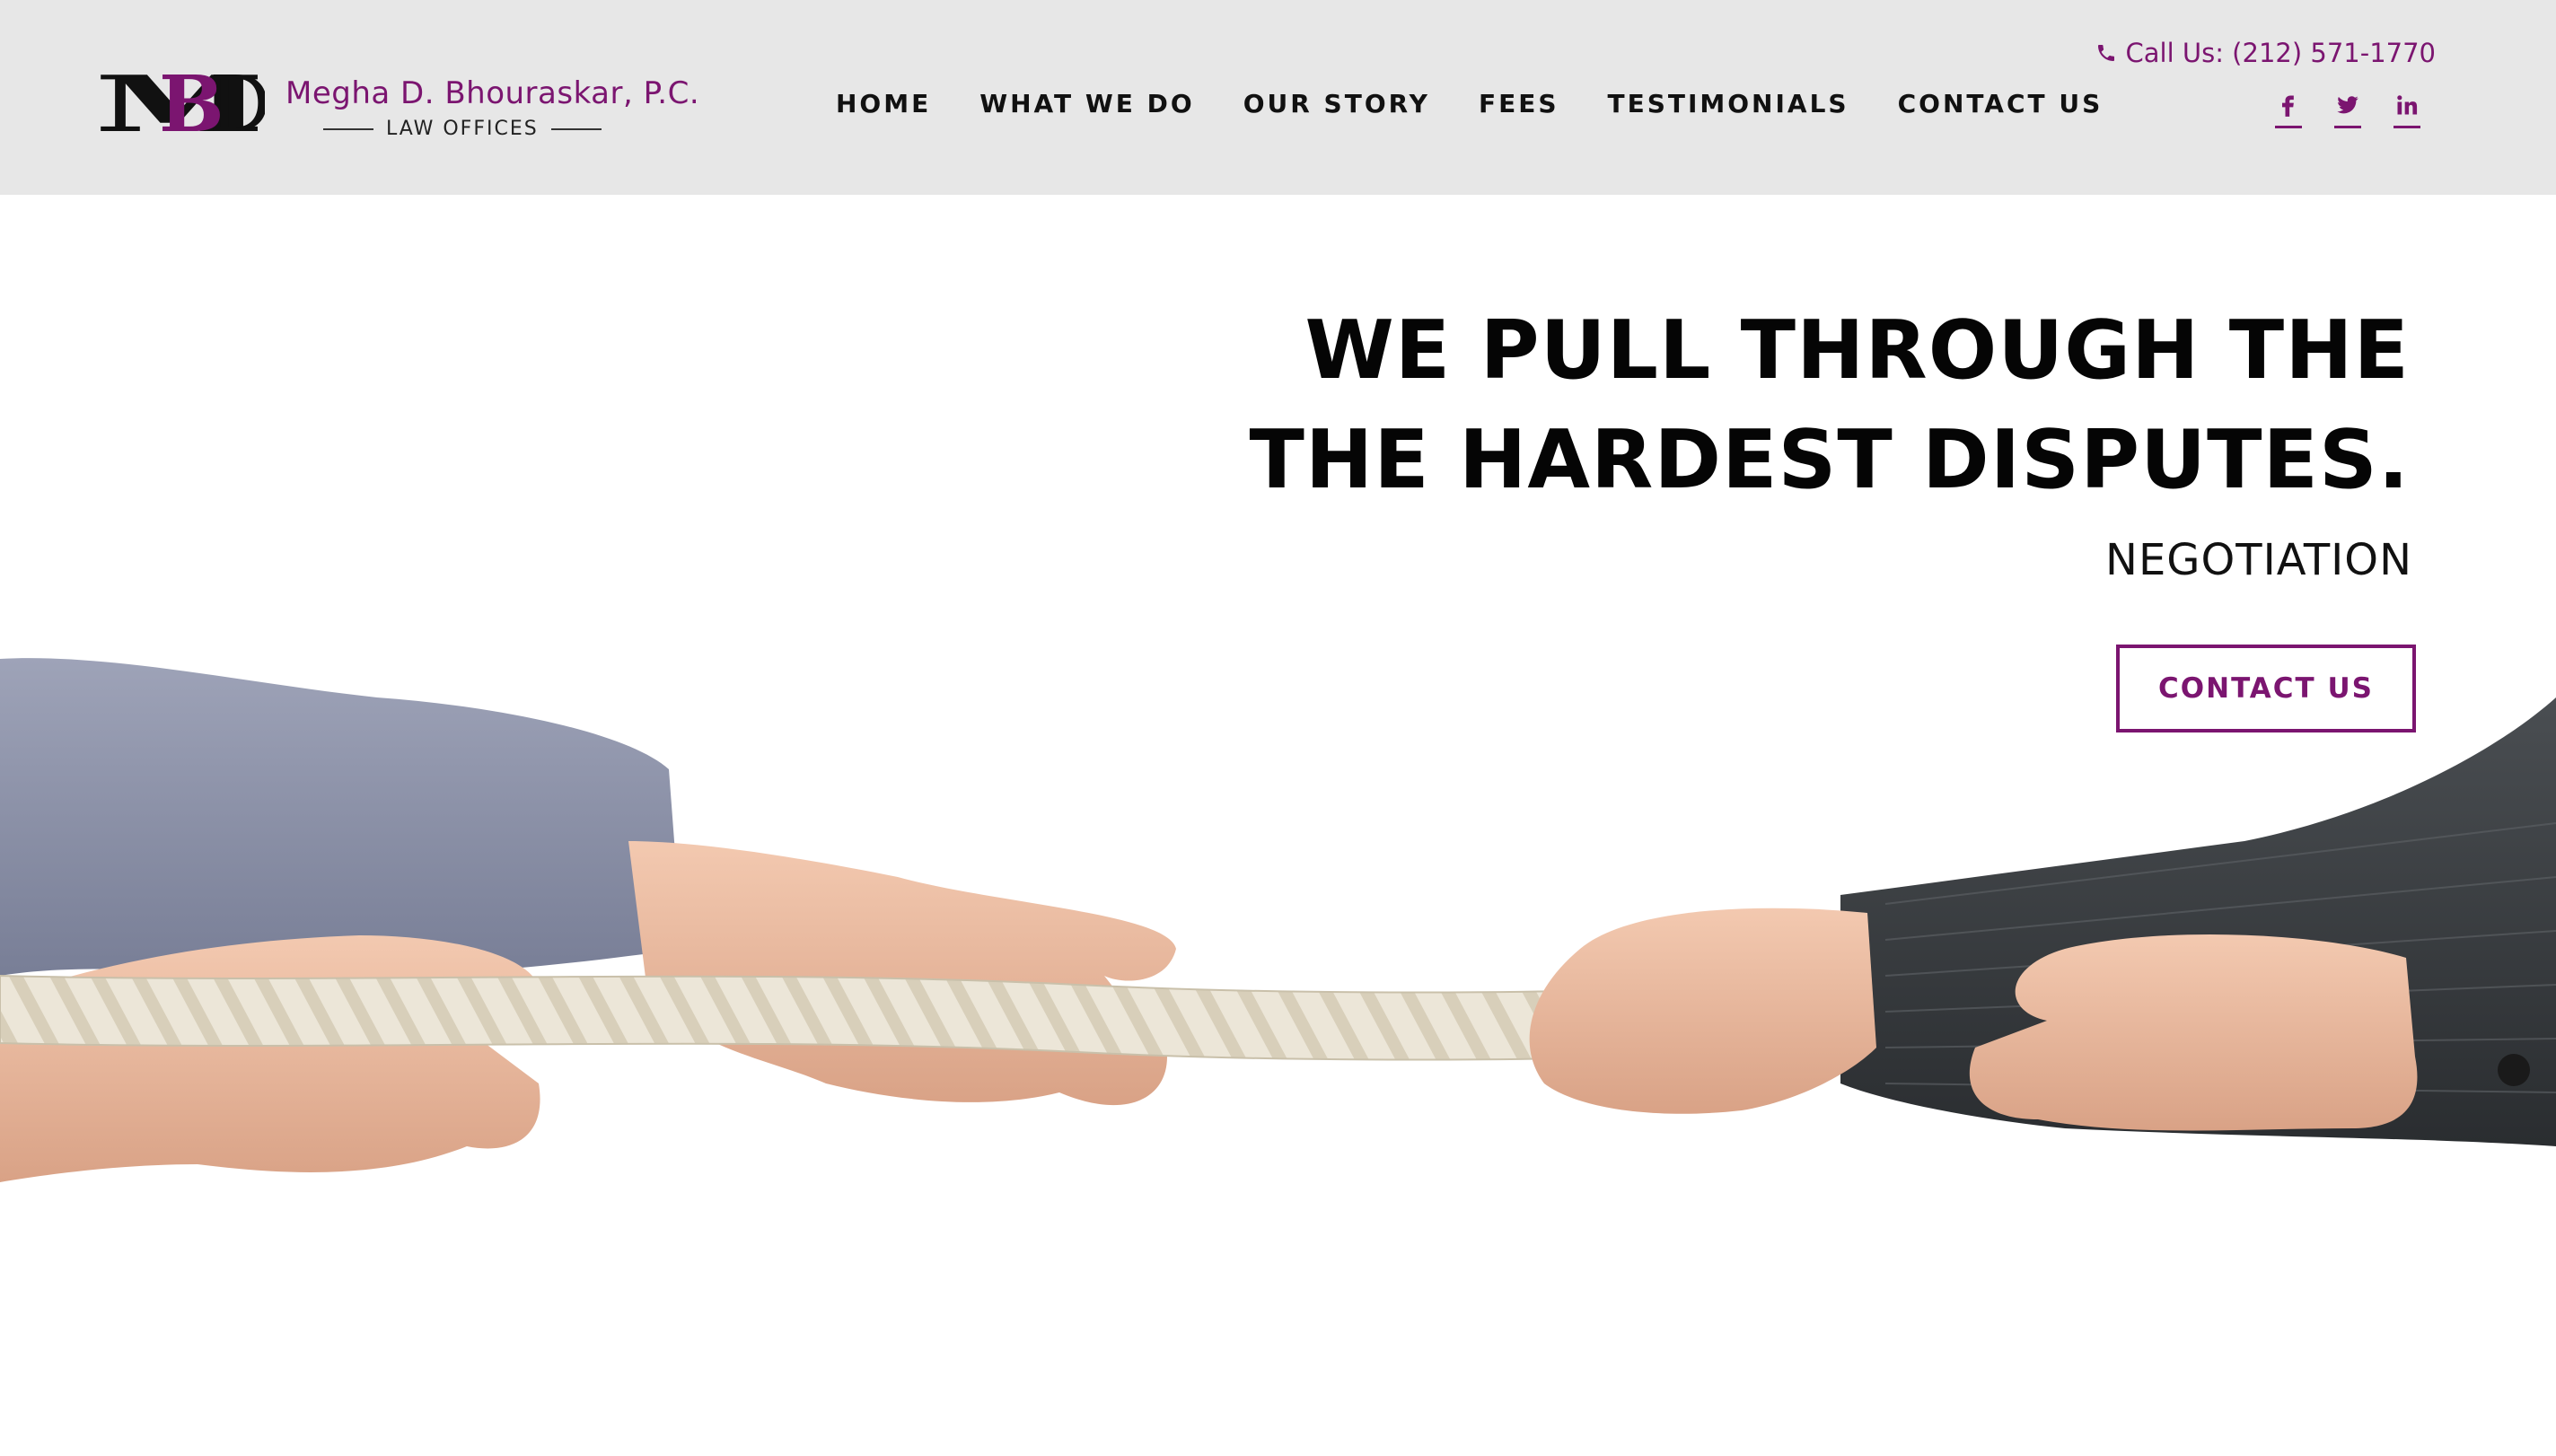  I want to click on left-sleeve, so click(341, 818).